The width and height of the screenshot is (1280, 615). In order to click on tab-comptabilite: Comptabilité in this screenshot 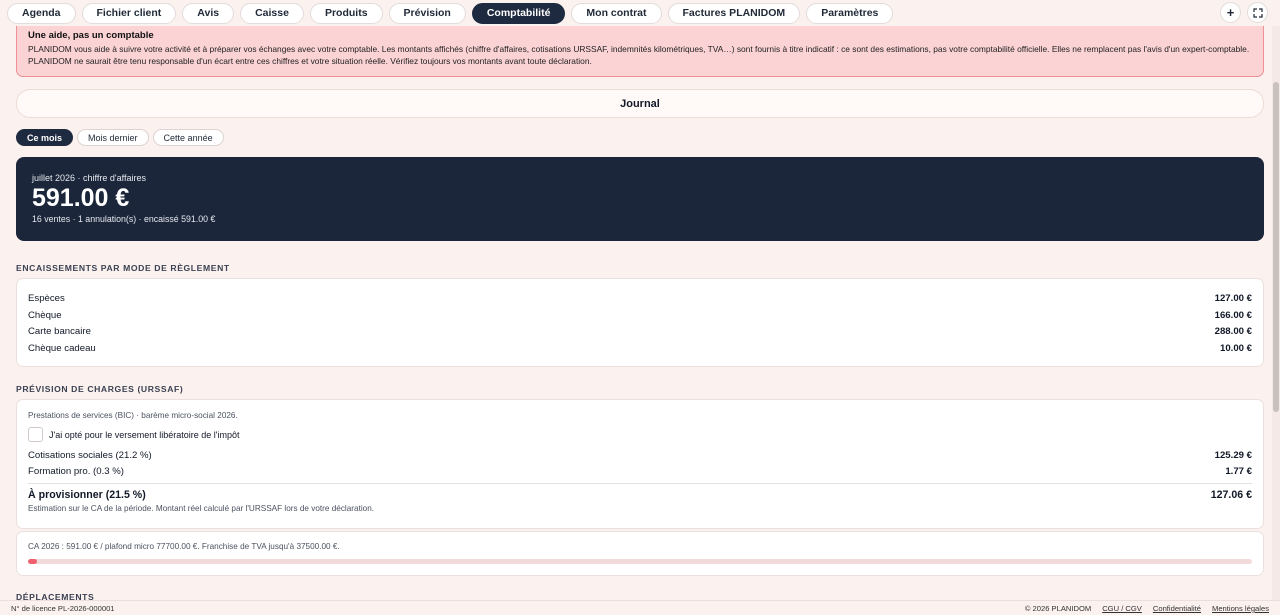, I will do `click(518, 13)`.